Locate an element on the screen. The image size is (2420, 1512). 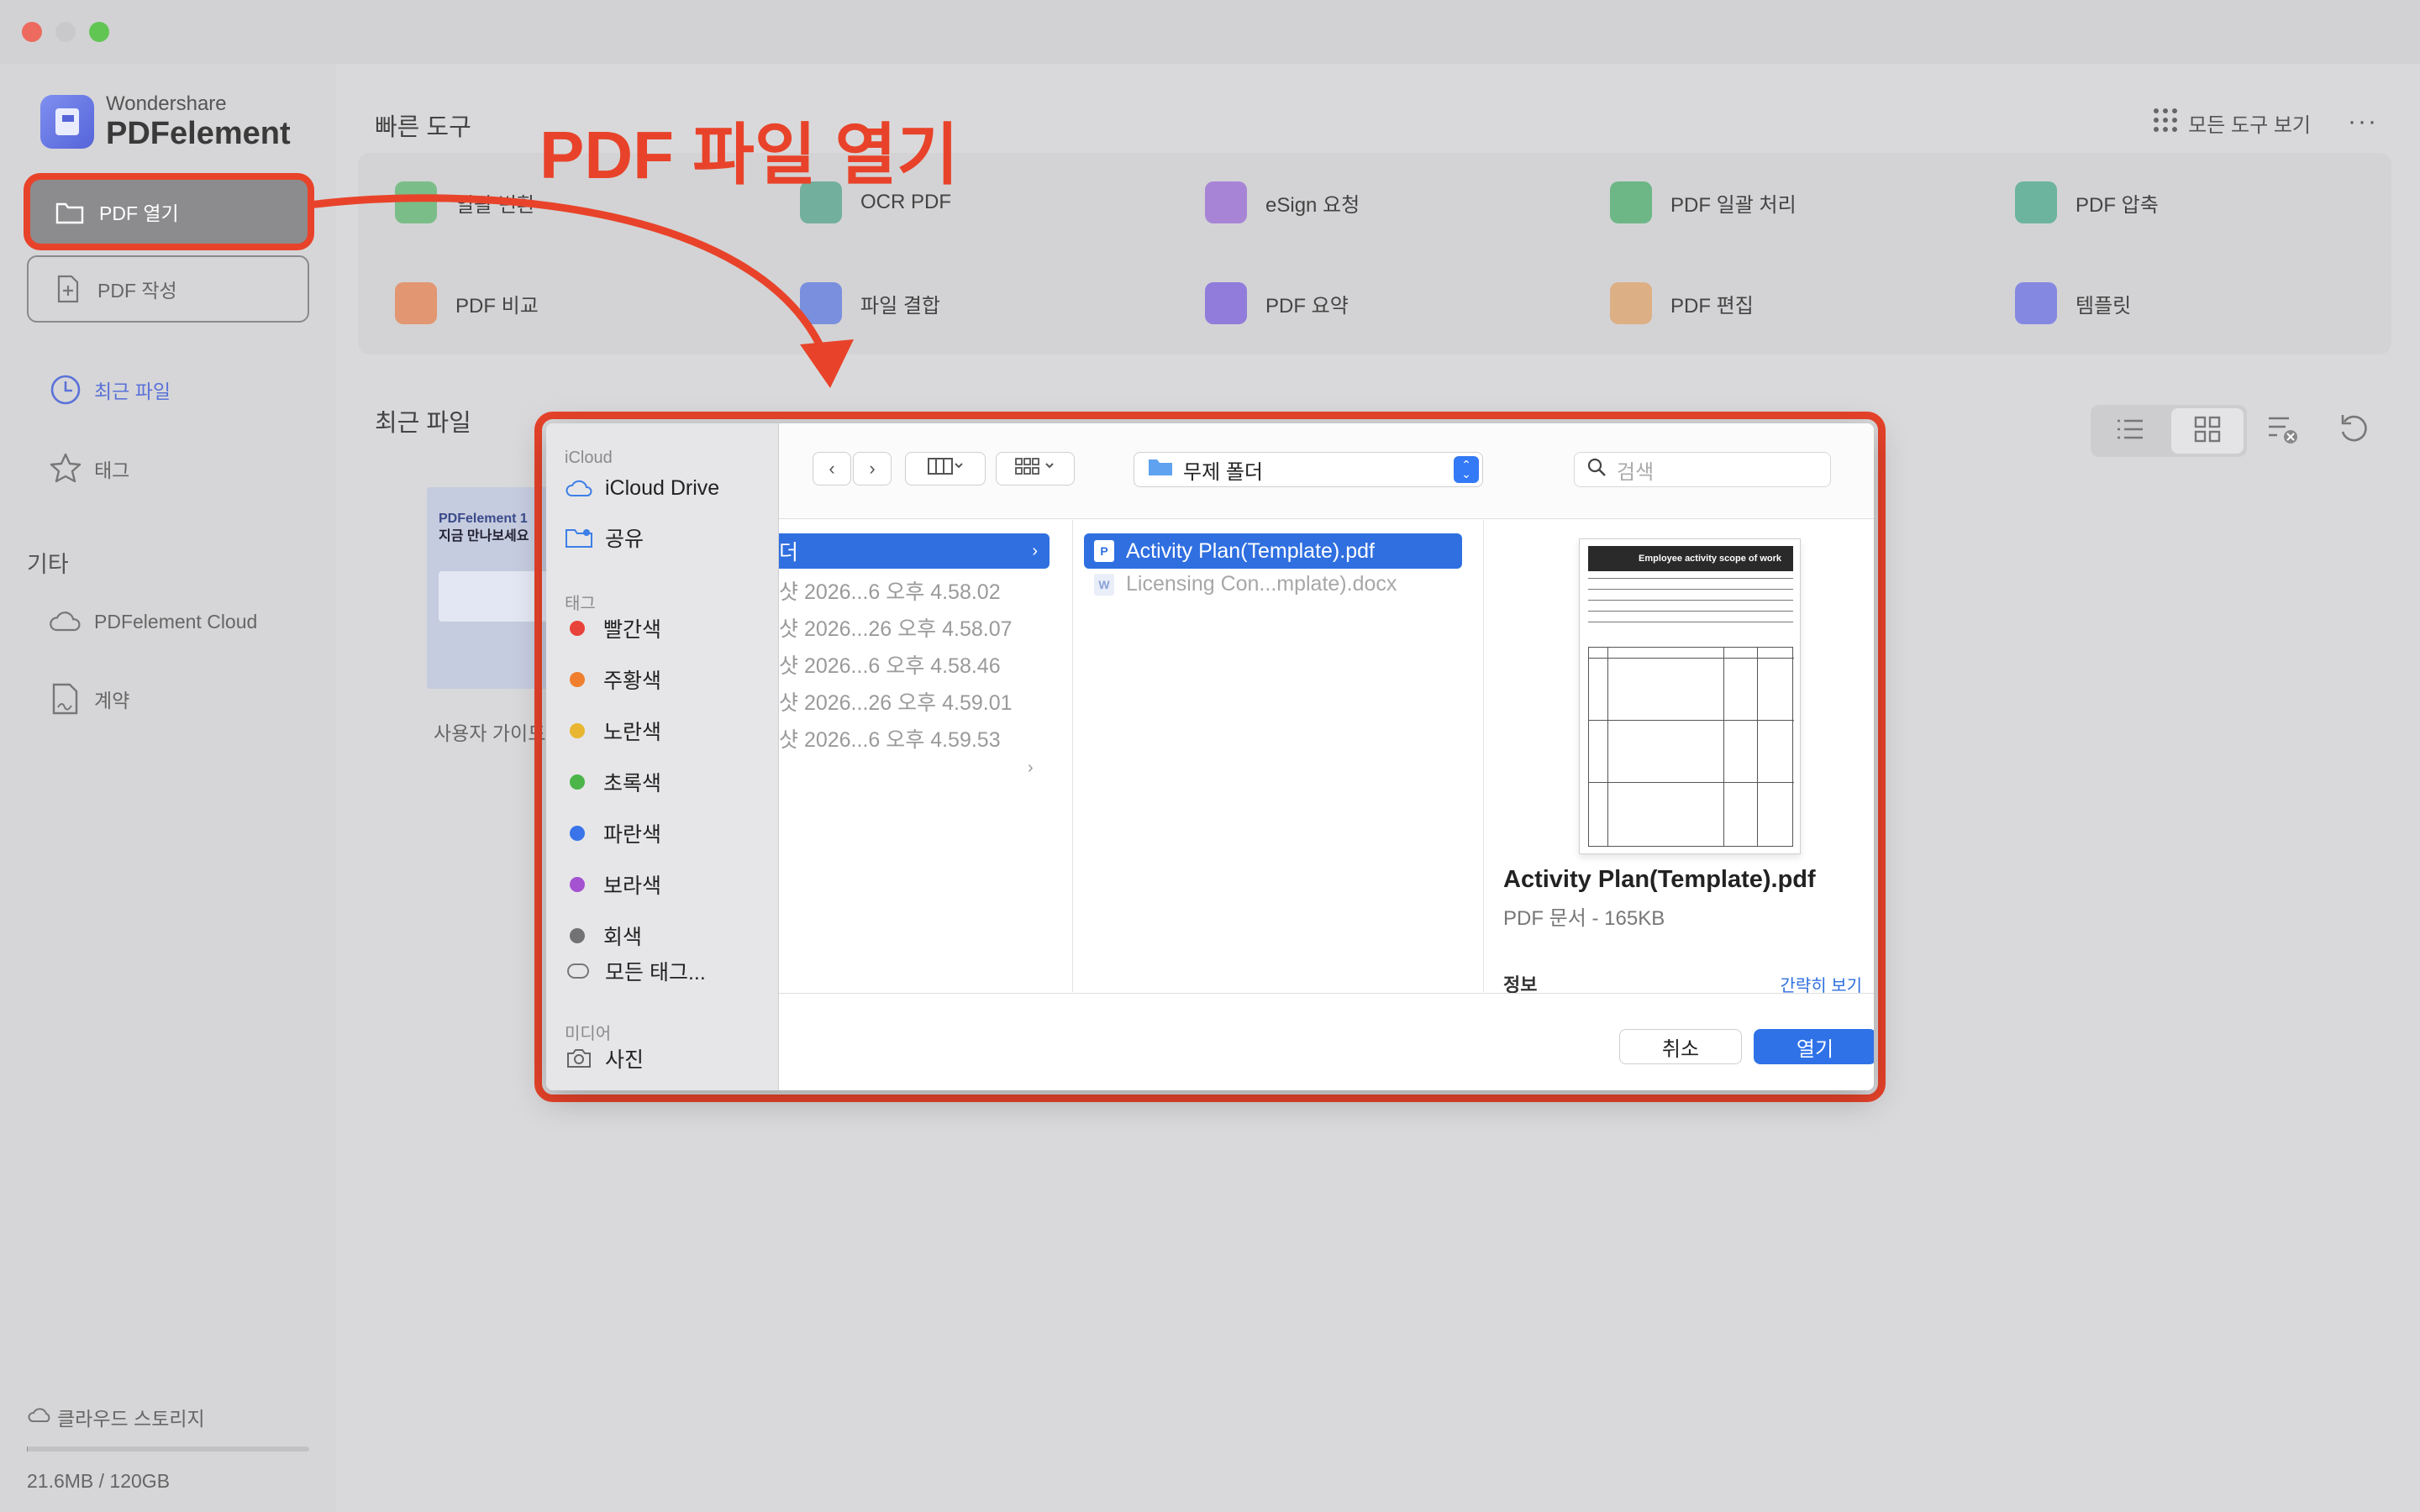
recent-file-name: 사용자 가이드 is located at coordinates (490, 731).